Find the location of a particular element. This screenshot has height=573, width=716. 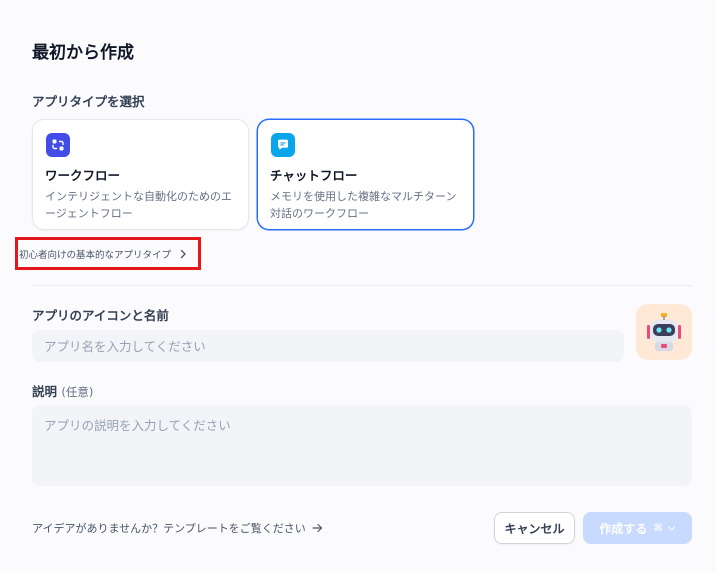

description-label: 説明 (任意) is located at coordinates (62, 390).